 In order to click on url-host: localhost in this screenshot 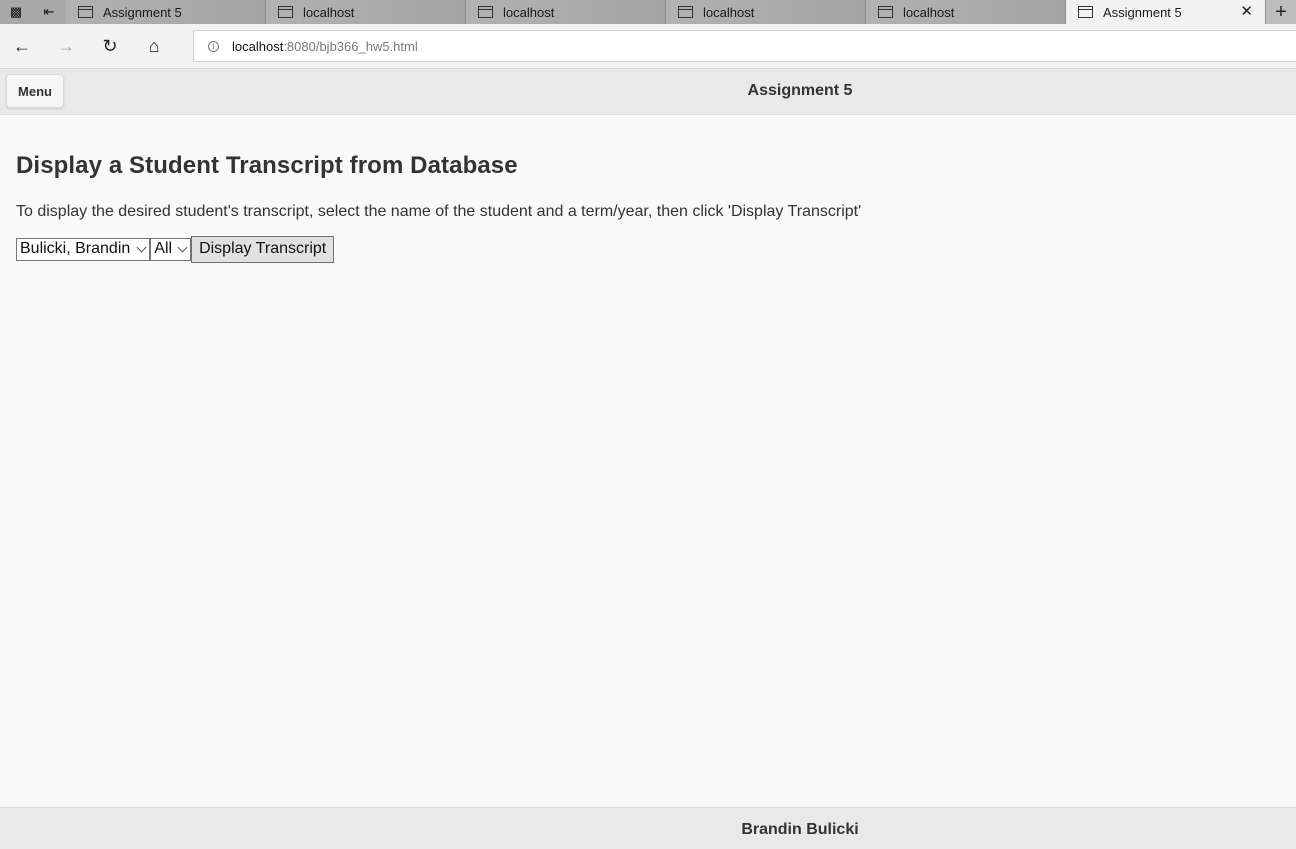, I will do `click(258, 46)`.